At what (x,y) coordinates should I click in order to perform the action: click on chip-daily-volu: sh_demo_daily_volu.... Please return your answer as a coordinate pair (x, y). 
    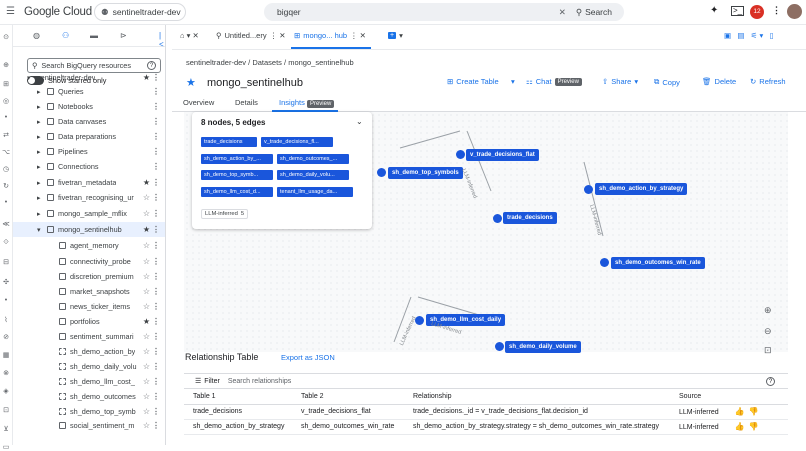
    Looking at the image, I should click on (313, 175).